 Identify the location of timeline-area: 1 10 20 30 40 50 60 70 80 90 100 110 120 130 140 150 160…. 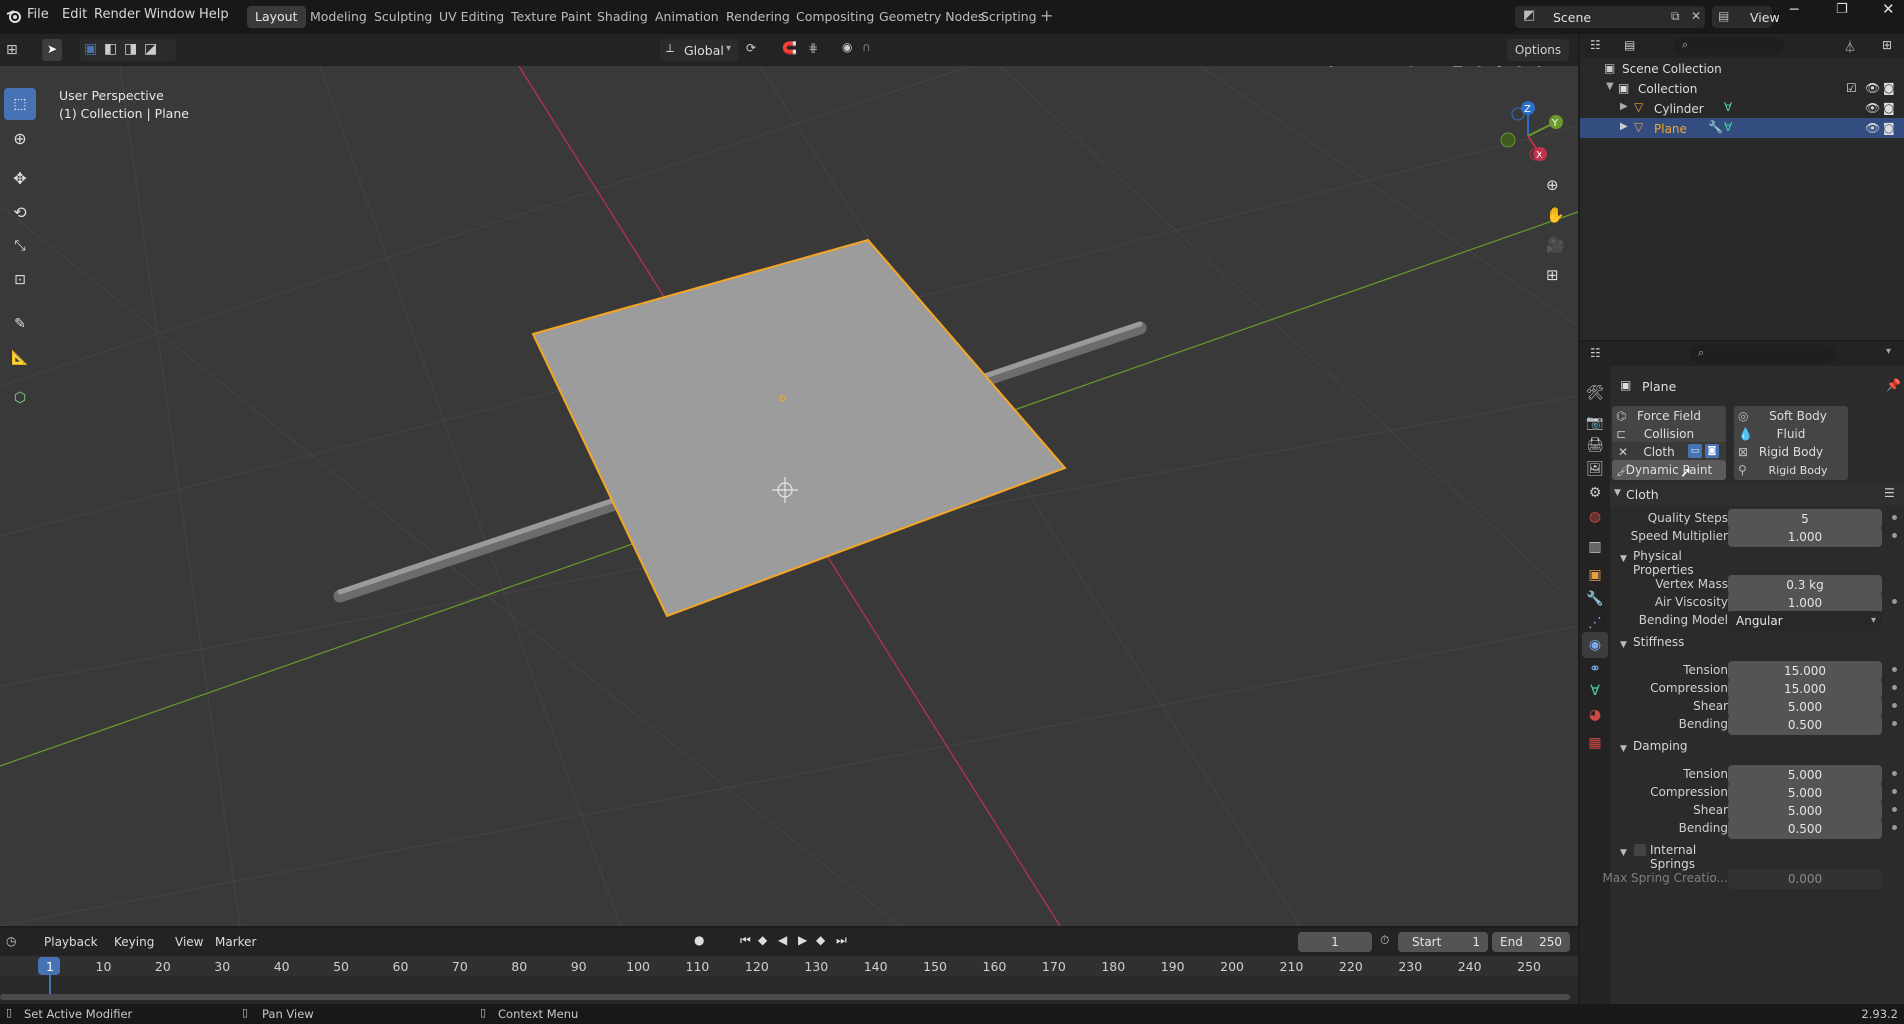
(789, 980).